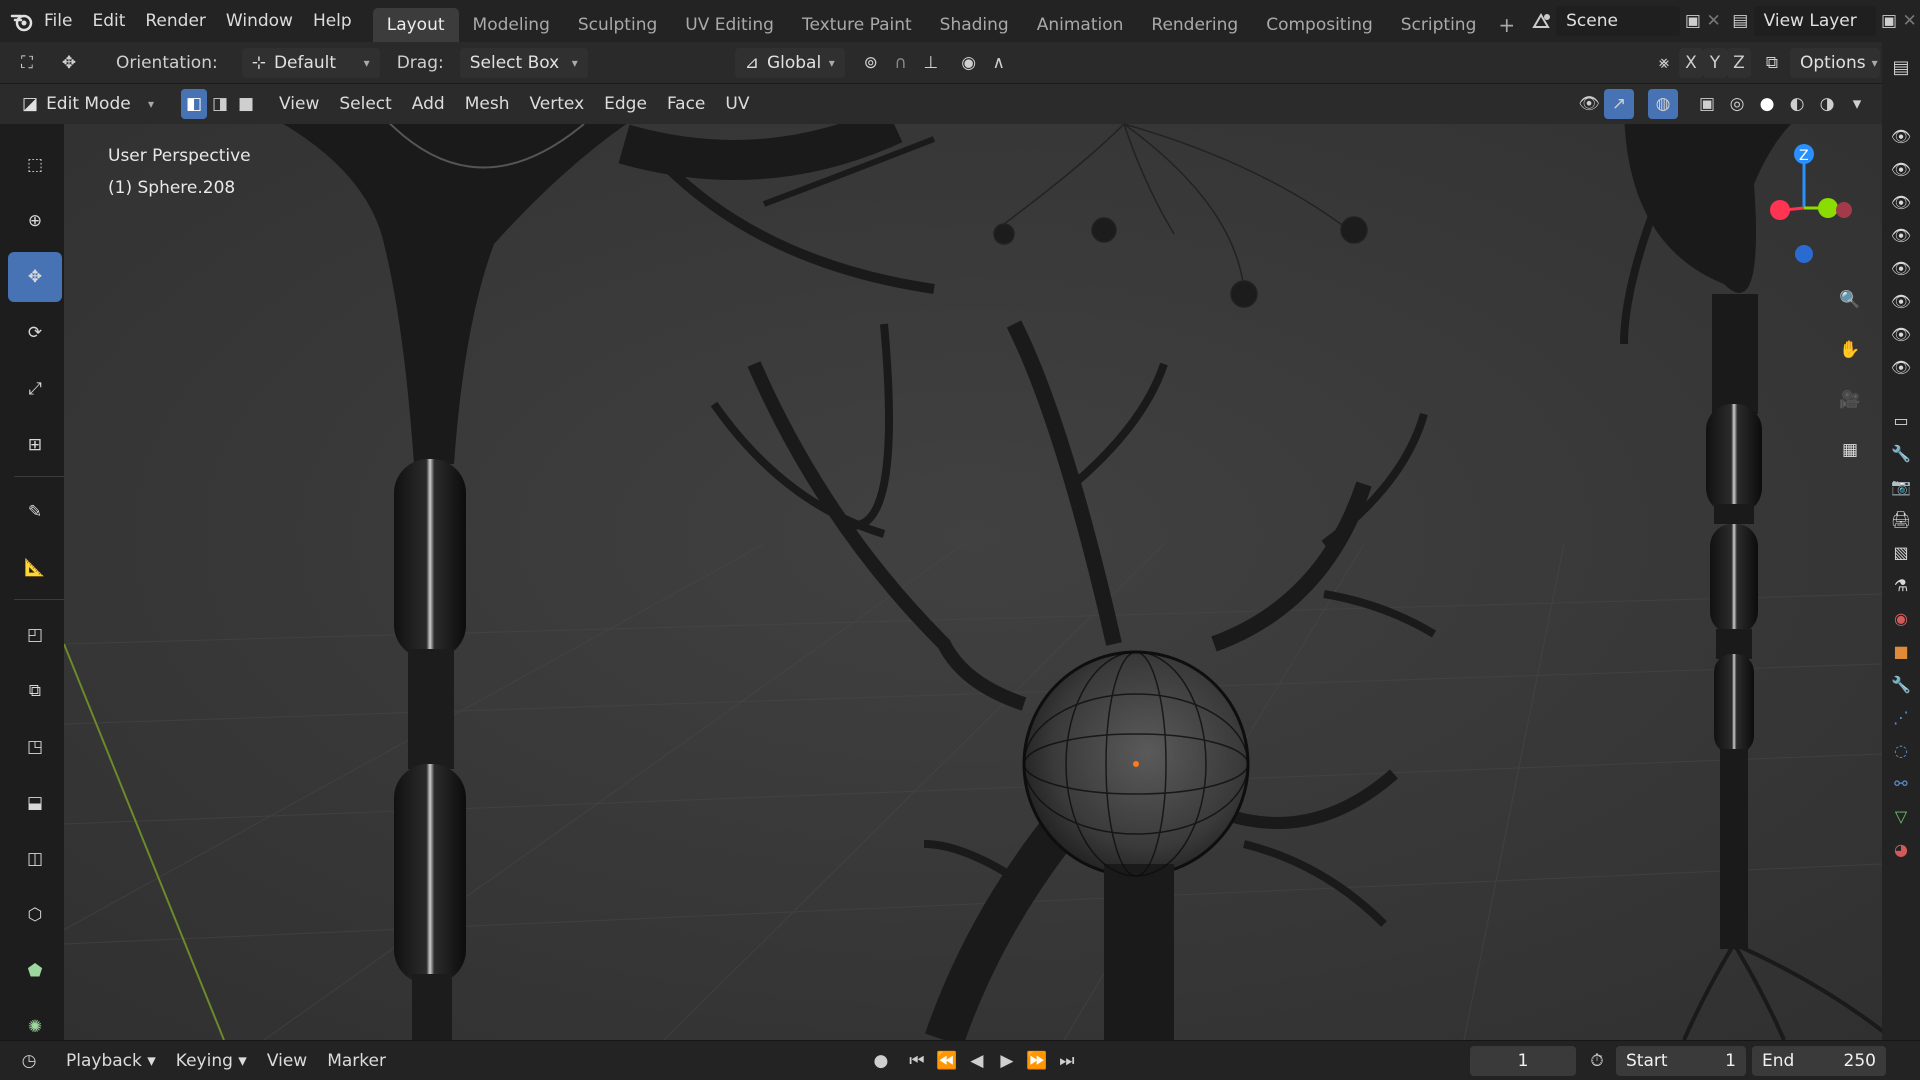  What do you see at coordinates (1901, 618) in the screenshot?
I see `world-properties-icon: ◉` at bounding box center [1901, 618].